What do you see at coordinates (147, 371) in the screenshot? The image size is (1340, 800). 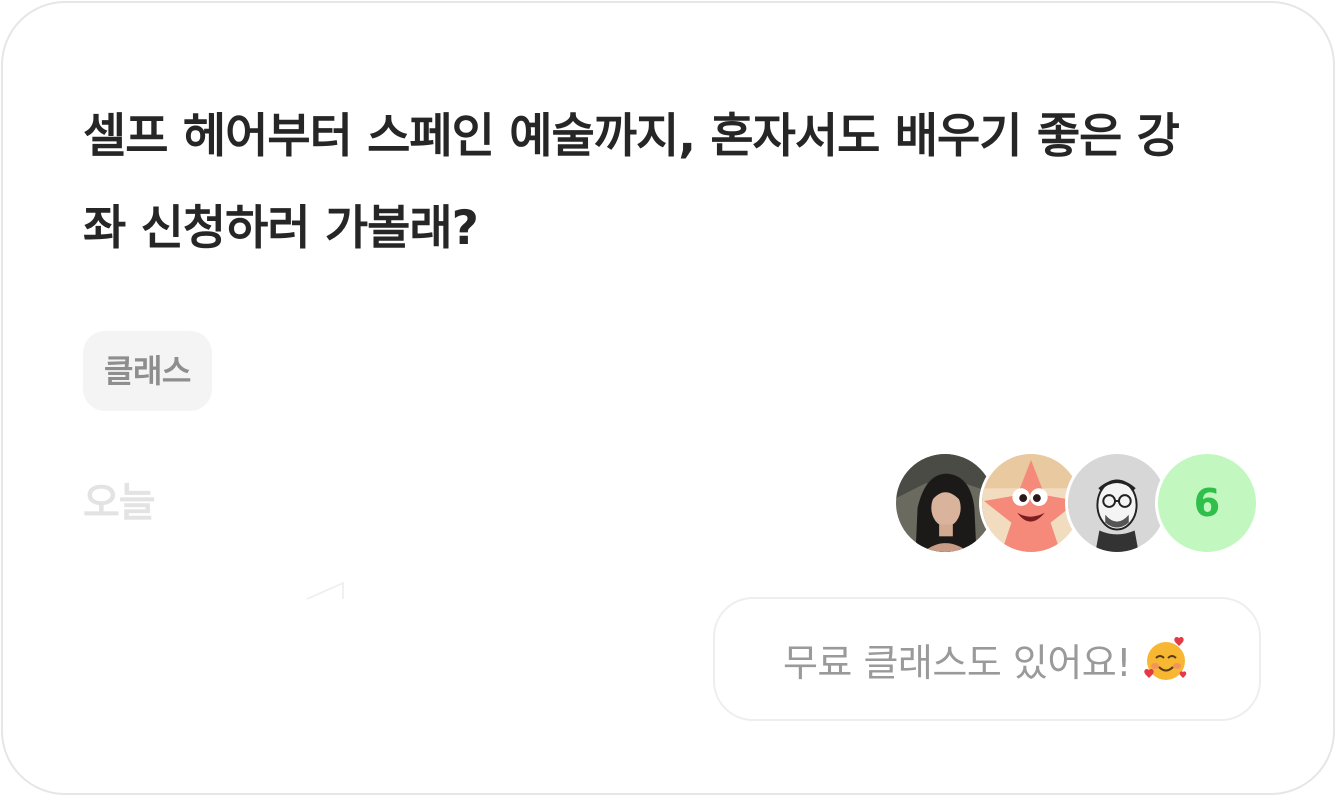 I see `category-tag: 클래스` at bounding box center [147, 371].